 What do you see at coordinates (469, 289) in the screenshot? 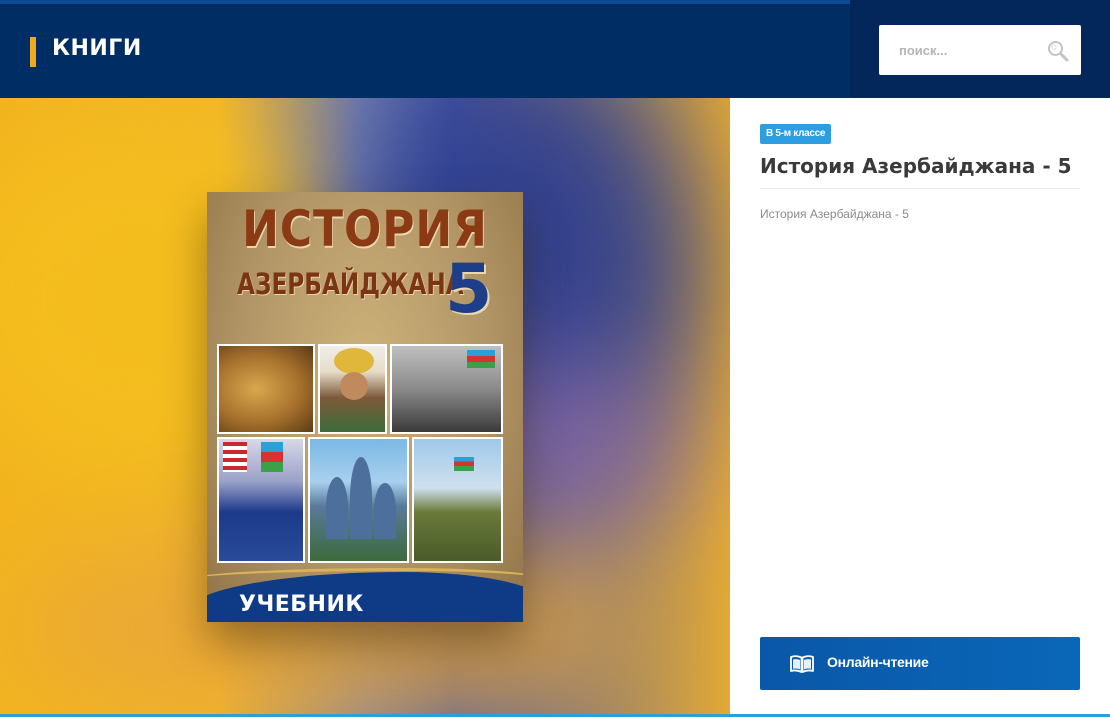
I see `cover-grade: 5` at bounding box center [469, 289].